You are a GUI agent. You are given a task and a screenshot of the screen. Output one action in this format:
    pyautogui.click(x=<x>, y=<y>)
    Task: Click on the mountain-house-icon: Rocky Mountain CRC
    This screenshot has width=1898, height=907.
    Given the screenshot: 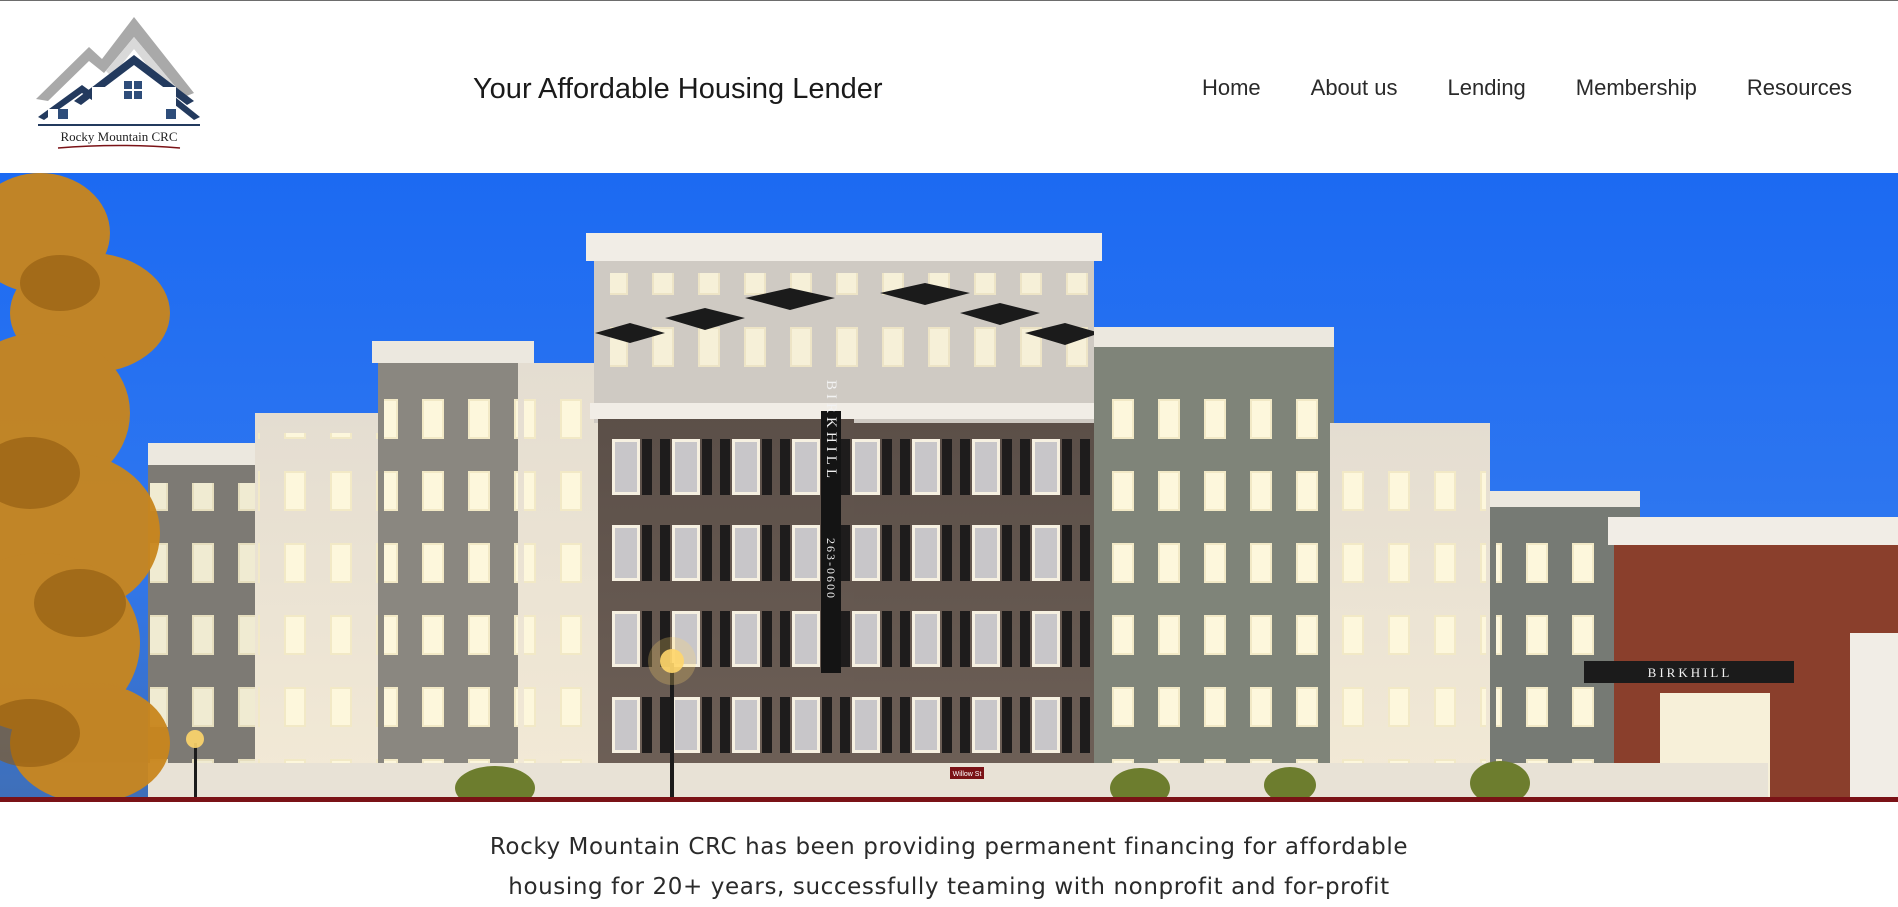 What is the action you would take?
    pyautogui.click(x=118, y=83)
    